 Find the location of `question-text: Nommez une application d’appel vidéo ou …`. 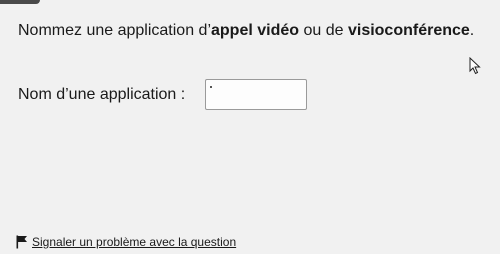

question-text: Nommez une application d’appel vidéo ou … is located at coordinates (246, 31).